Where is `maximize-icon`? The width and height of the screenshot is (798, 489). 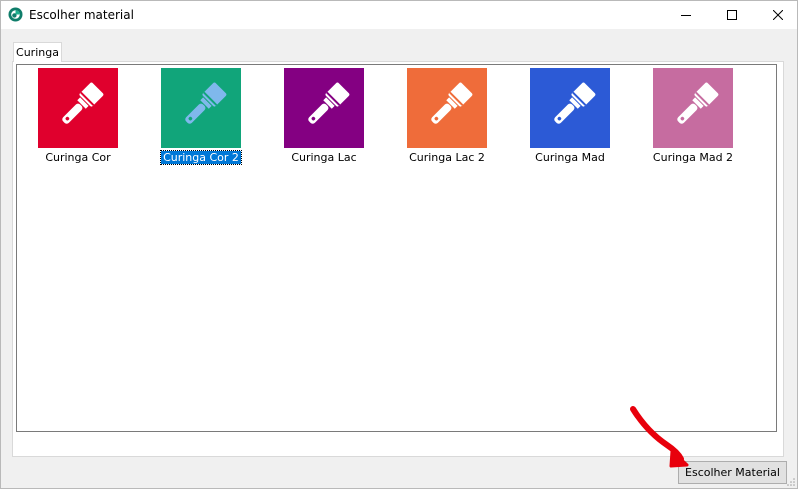
maximize-icon is located at coordinates (732, 15).